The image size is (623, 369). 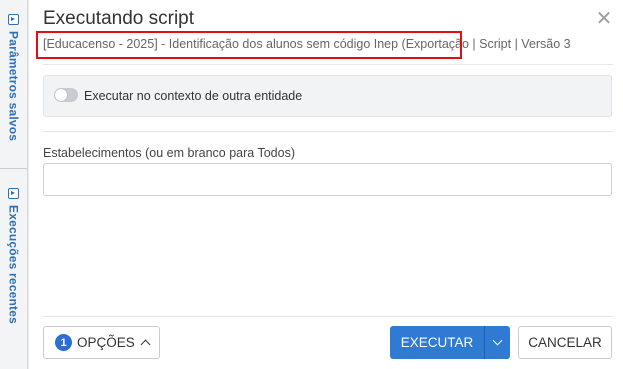 What do you see at coordinates (604, 19) in the screenshot?
I see `close-icon: ✕` at bounding box center [604, 19].